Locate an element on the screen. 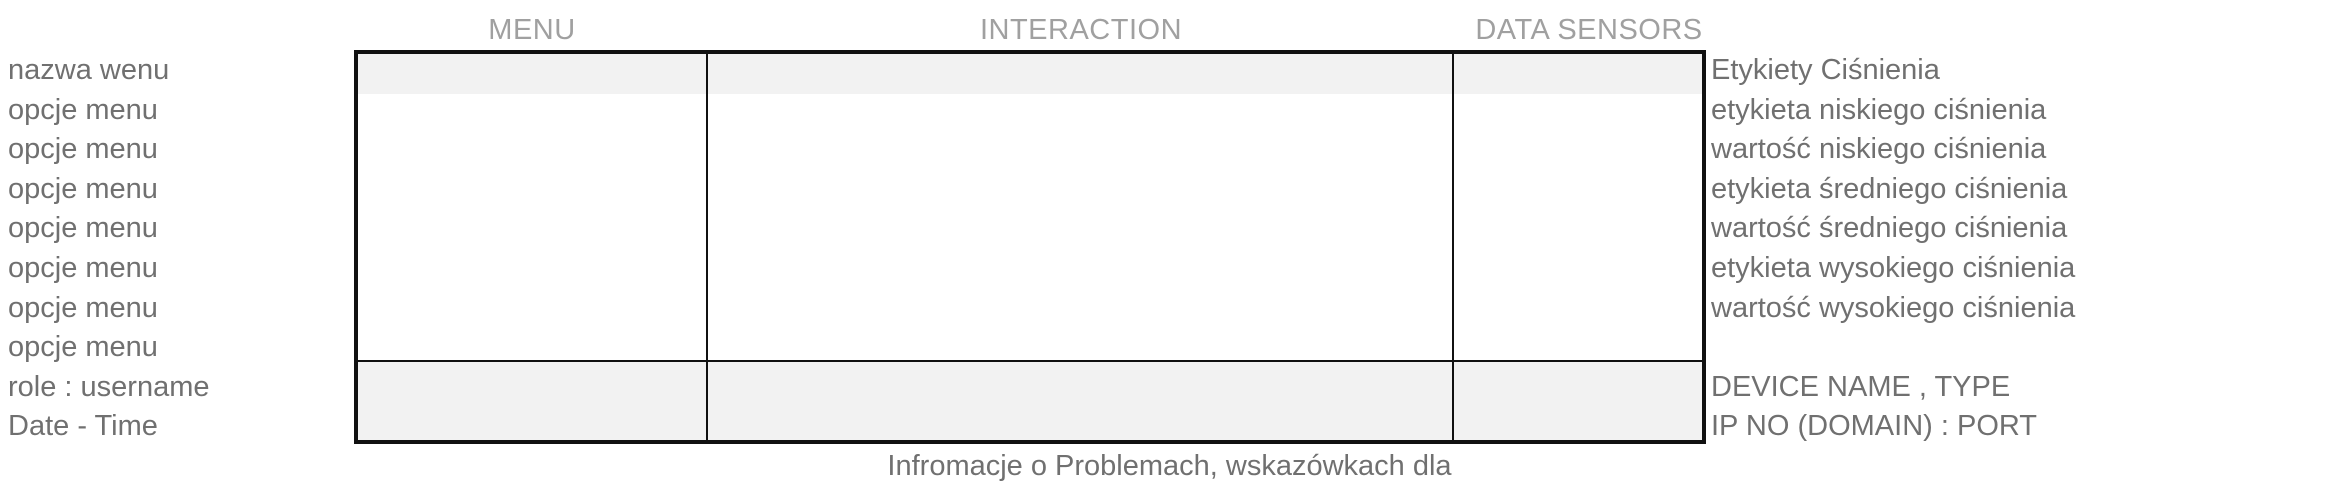 The image size is (2339, 496). top-header-band is located at coordinates (1030, 74).